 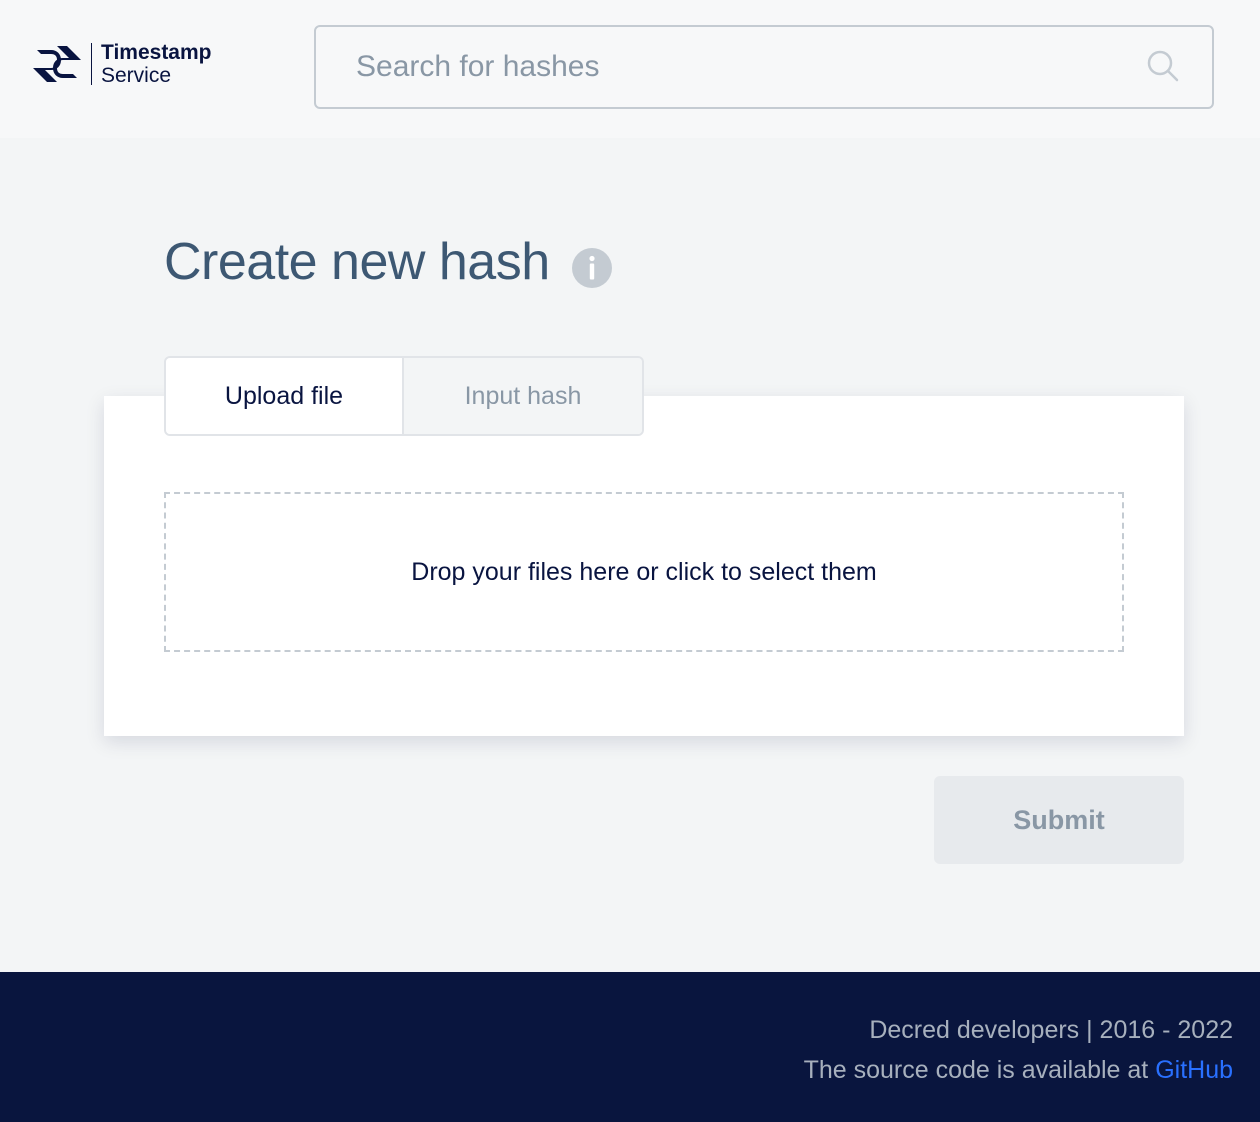 What do you see at coordinates (979, 1070) in the screenshot?
I see `footer-source-text: The source code is available at` at bounding box center [979, 1070].